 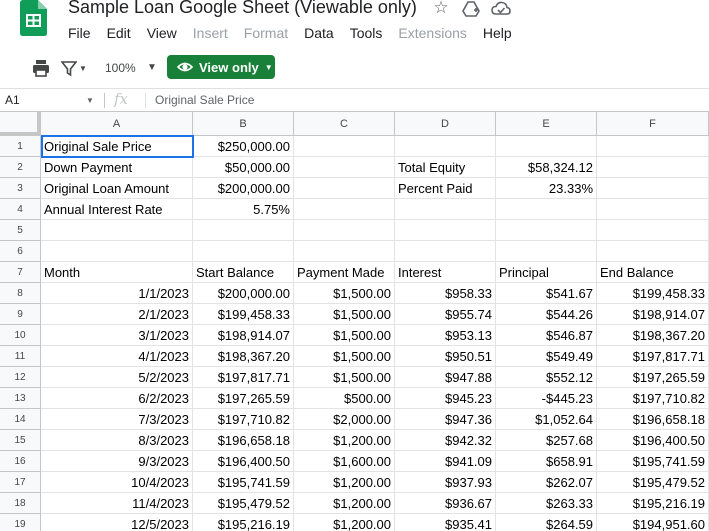 What do you see at coordinates (344, 188) in the screenshot?
I see `cell-c3` at bounding box center [344, 188].